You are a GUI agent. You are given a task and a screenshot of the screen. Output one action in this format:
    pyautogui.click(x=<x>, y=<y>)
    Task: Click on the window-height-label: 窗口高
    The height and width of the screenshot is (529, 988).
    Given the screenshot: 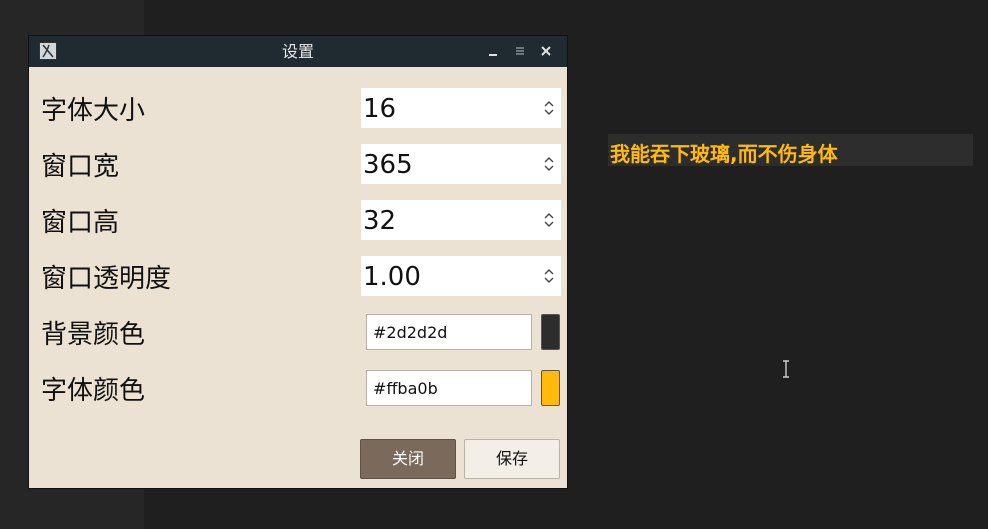 What is the action you would take?
    pyautogui.click(x=80, y=223)
    